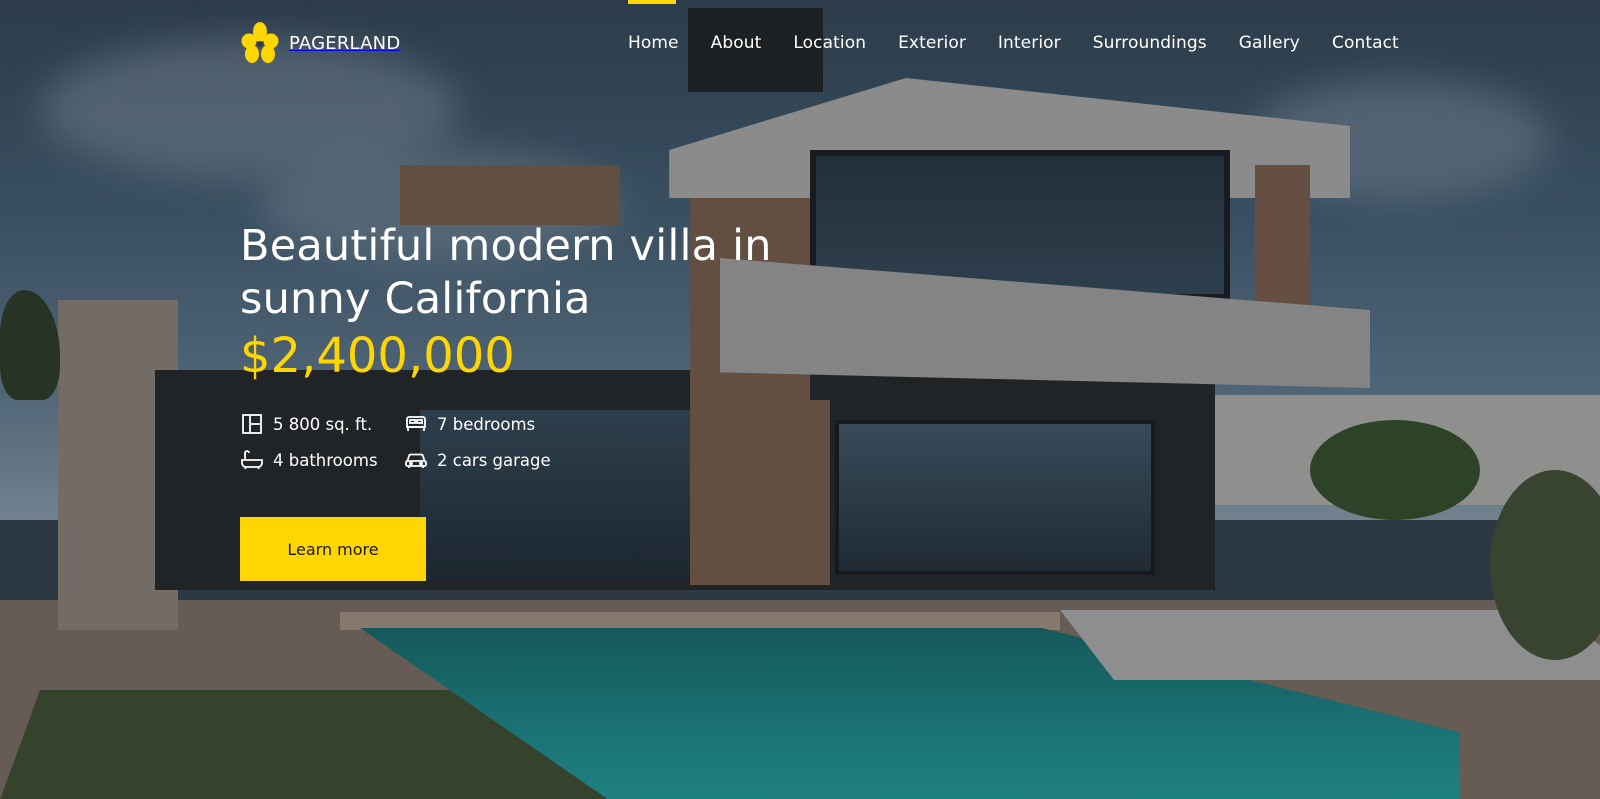 The height and width of the screenshot is (799, 1600). I want to click on feature-garage: 2 cars garage, so click(490, 460).